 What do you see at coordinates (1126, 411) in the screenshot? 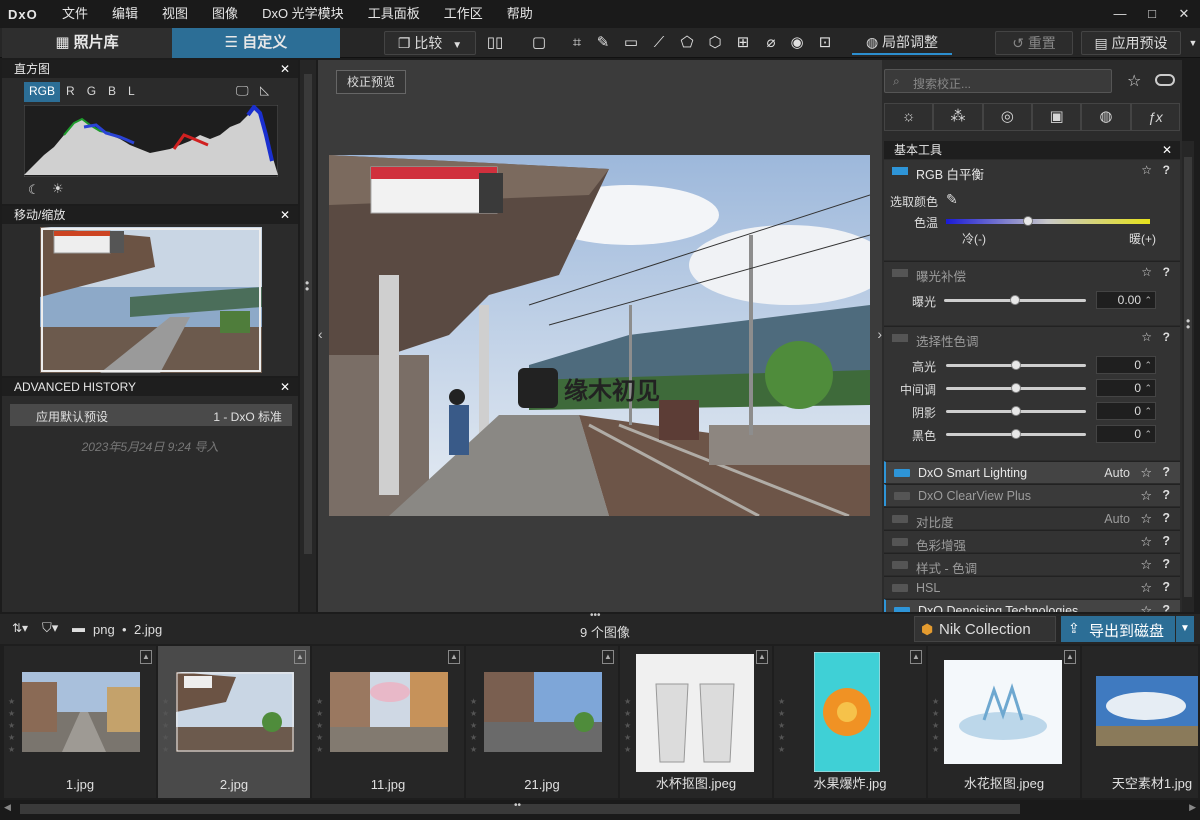
I see `shadows-value: 0 ⌃` at bounding box center [1126, 411].